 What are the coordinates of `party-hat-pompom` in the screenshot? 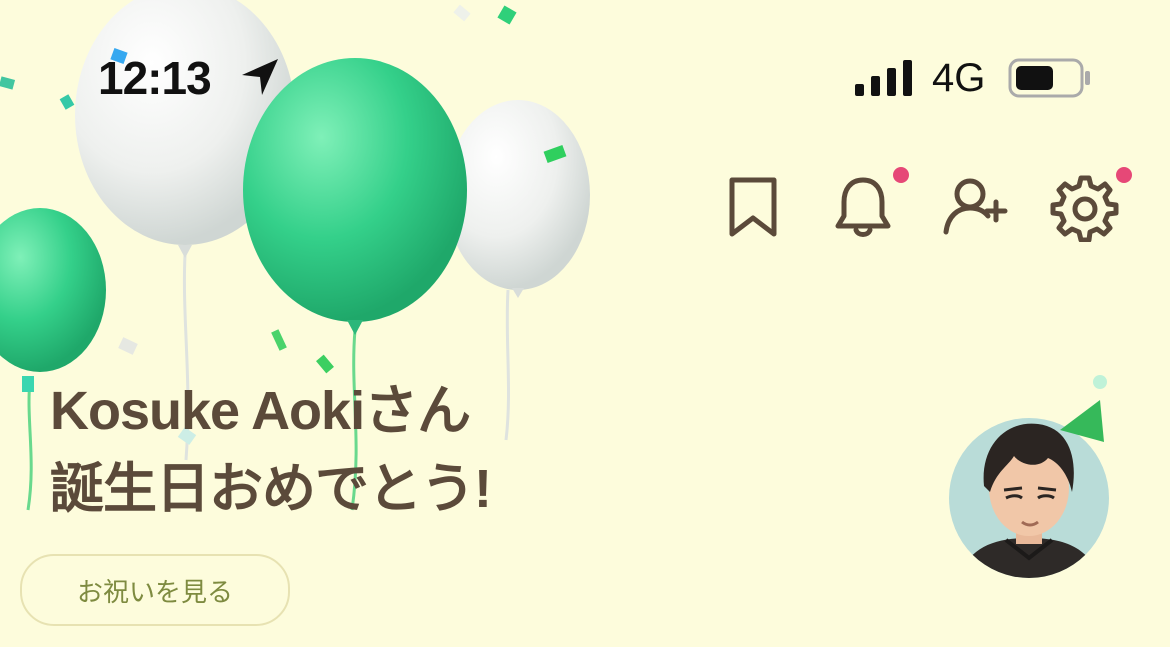 It's located at (1100, 382).